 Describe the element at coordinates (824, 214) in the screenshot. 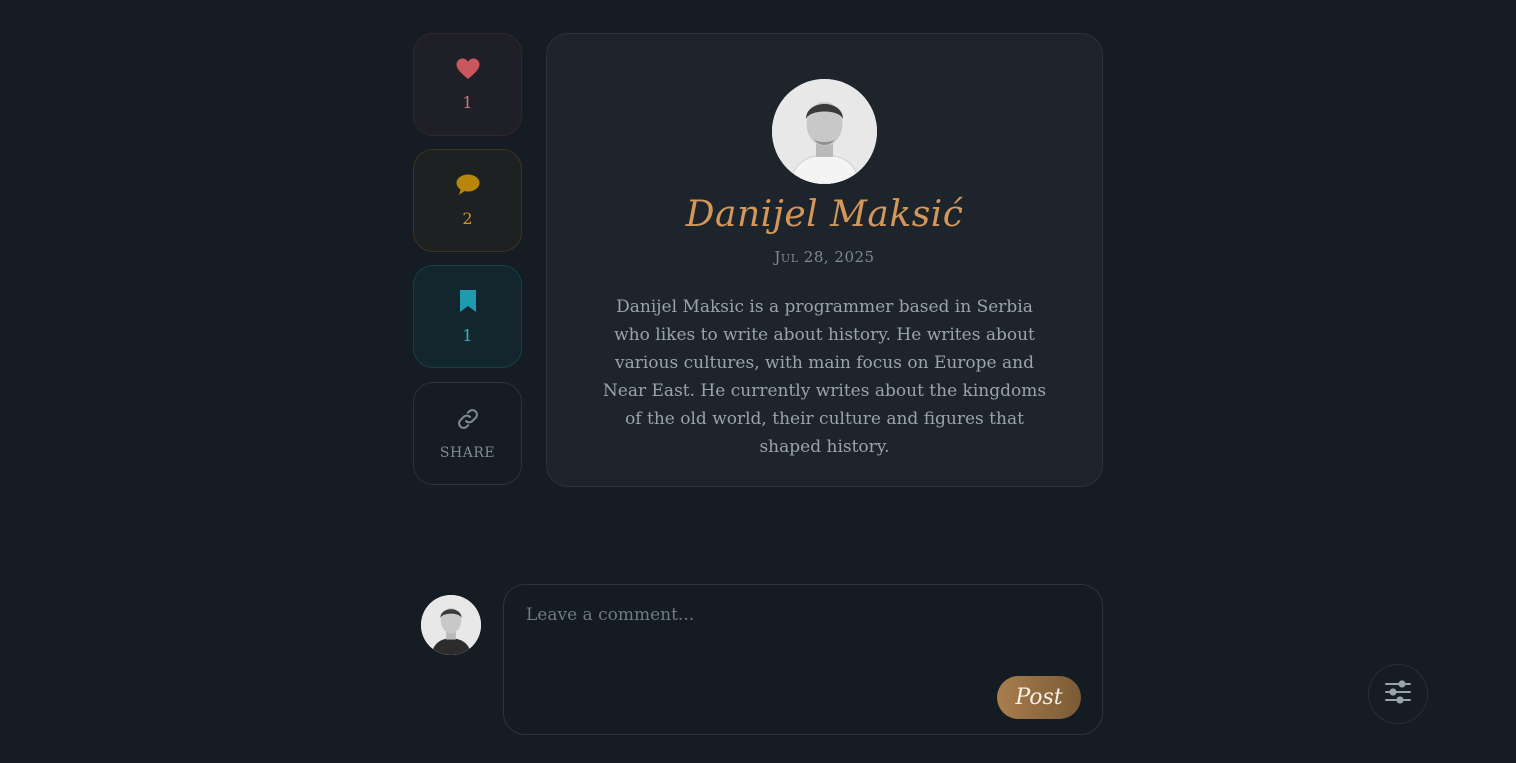

I see `author-name: Danijel Maksić` at that location.